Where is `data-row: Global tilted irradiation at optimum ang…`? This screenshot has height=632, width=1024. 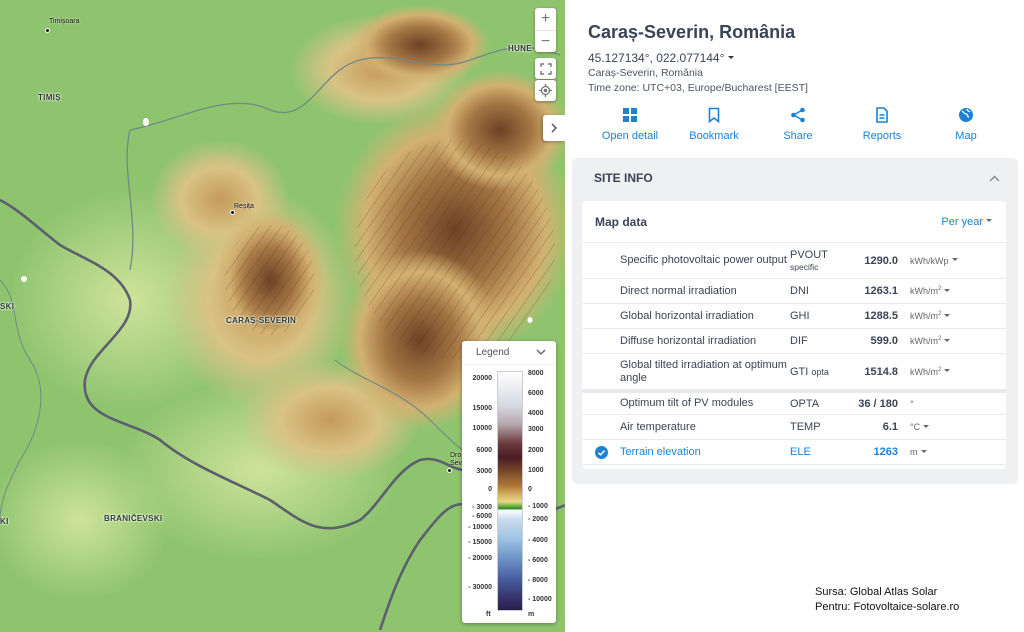 data-row: Global tilted irradiation at optimum ang… is located at coordinates (794, 372).